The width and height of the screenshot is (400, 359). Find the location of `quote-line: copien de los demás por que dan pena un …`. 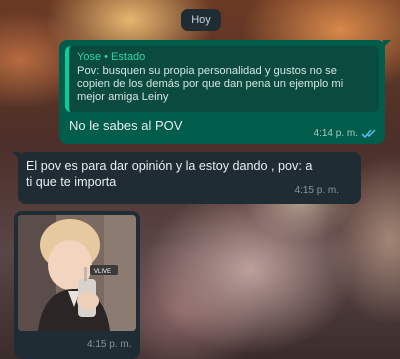

quote-line: copien de los demás por que dan pena un … is located at coordinates (210, 84).